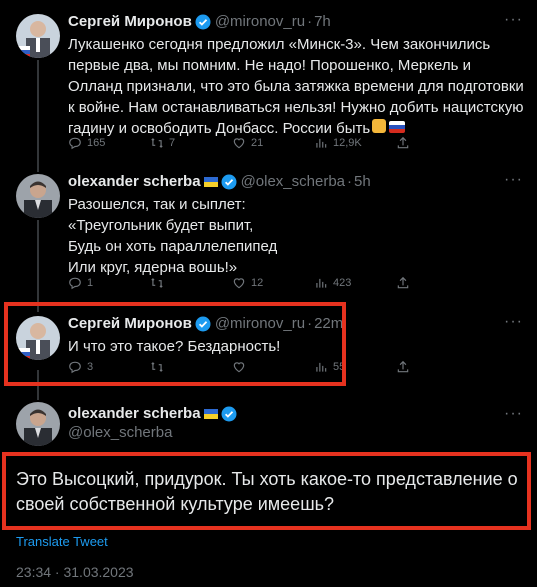  What do you see at coordinates (90, 283) in the screenshot?
I see `reply-count: 1` at bounding box center [90, 283].